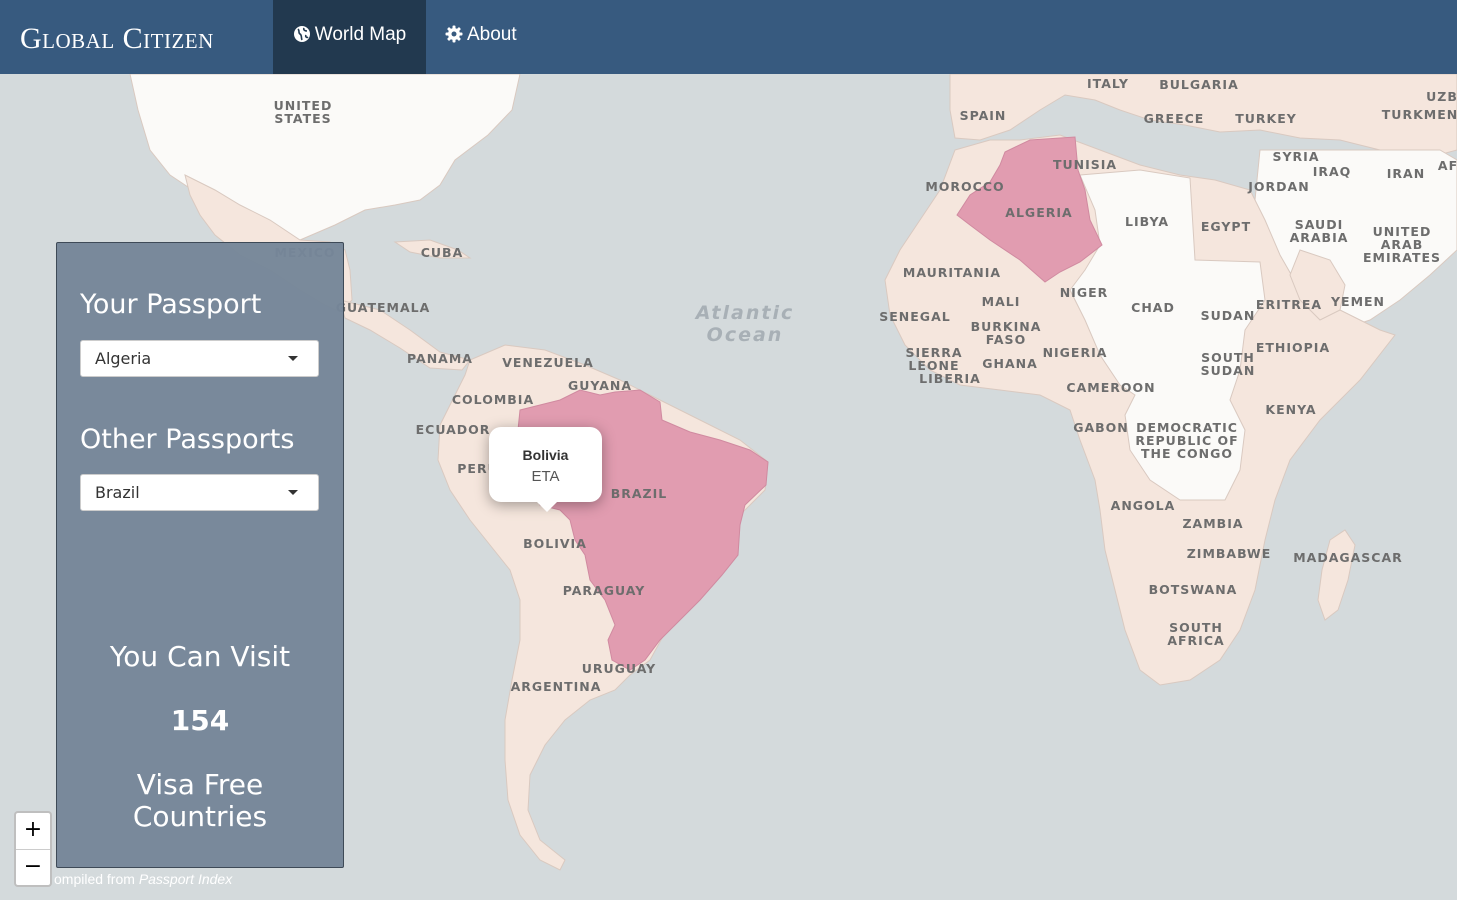 Image resolution: width=1457 pixels, height=900 pixels. Describe the element at coordinates (619, 668) in the screenshot. I see `country-label: URUGUAY` at that location.